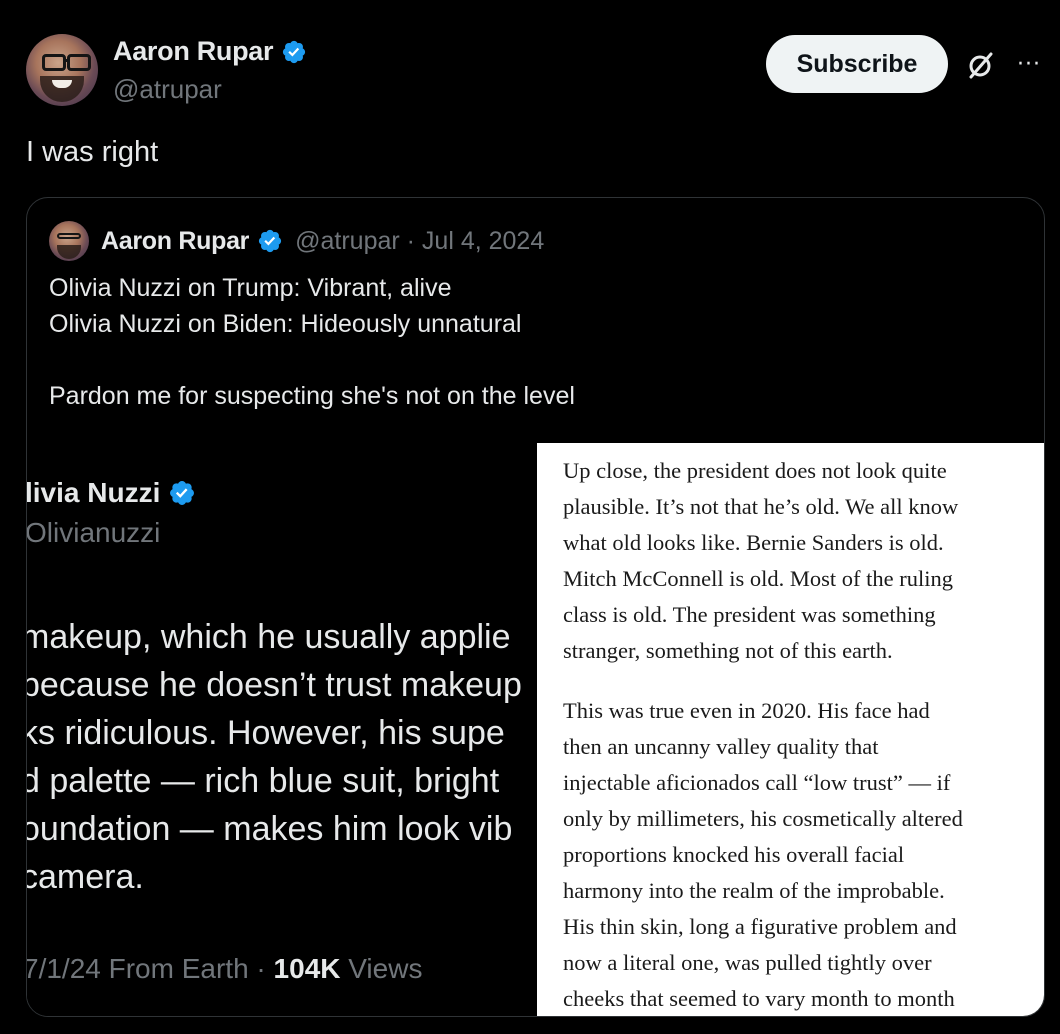  Describe the element at coordinates (69, 241) in the screenshot. I see `quoted-avatar` at that location.